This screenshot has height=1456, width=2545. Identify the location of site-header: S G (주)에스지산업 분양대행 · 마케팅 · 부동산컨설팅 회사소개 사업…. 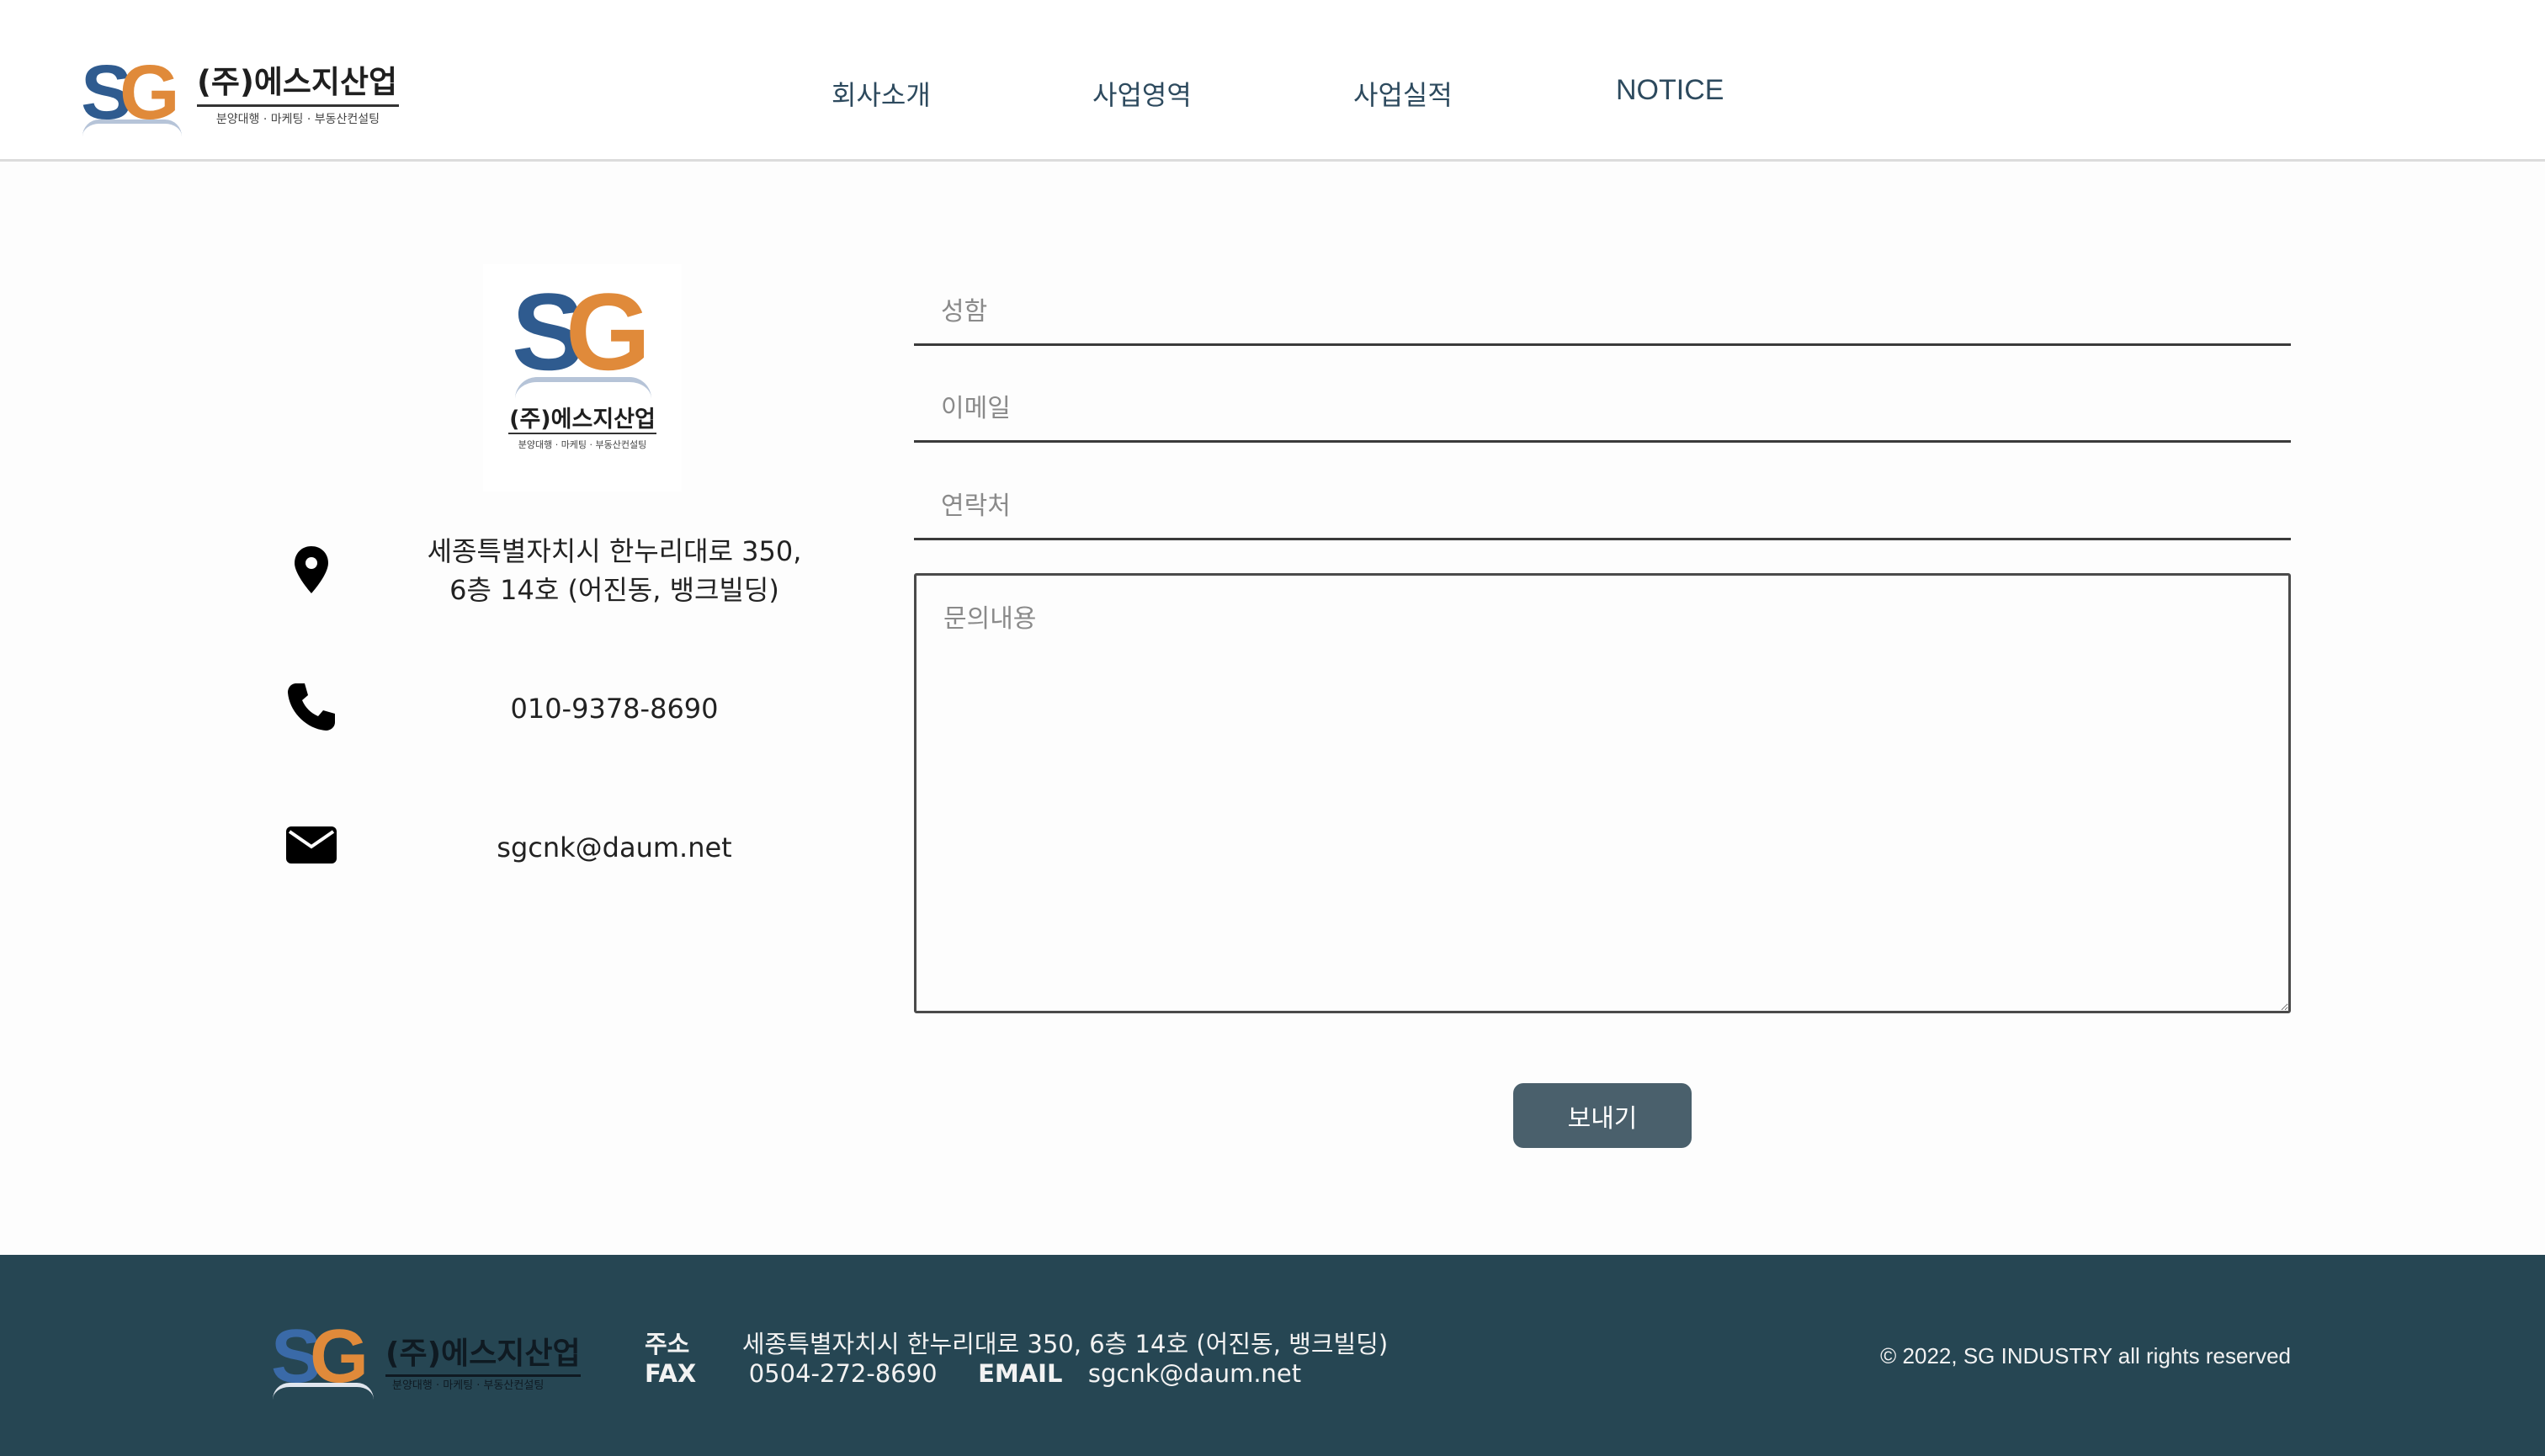
(1273, 81).